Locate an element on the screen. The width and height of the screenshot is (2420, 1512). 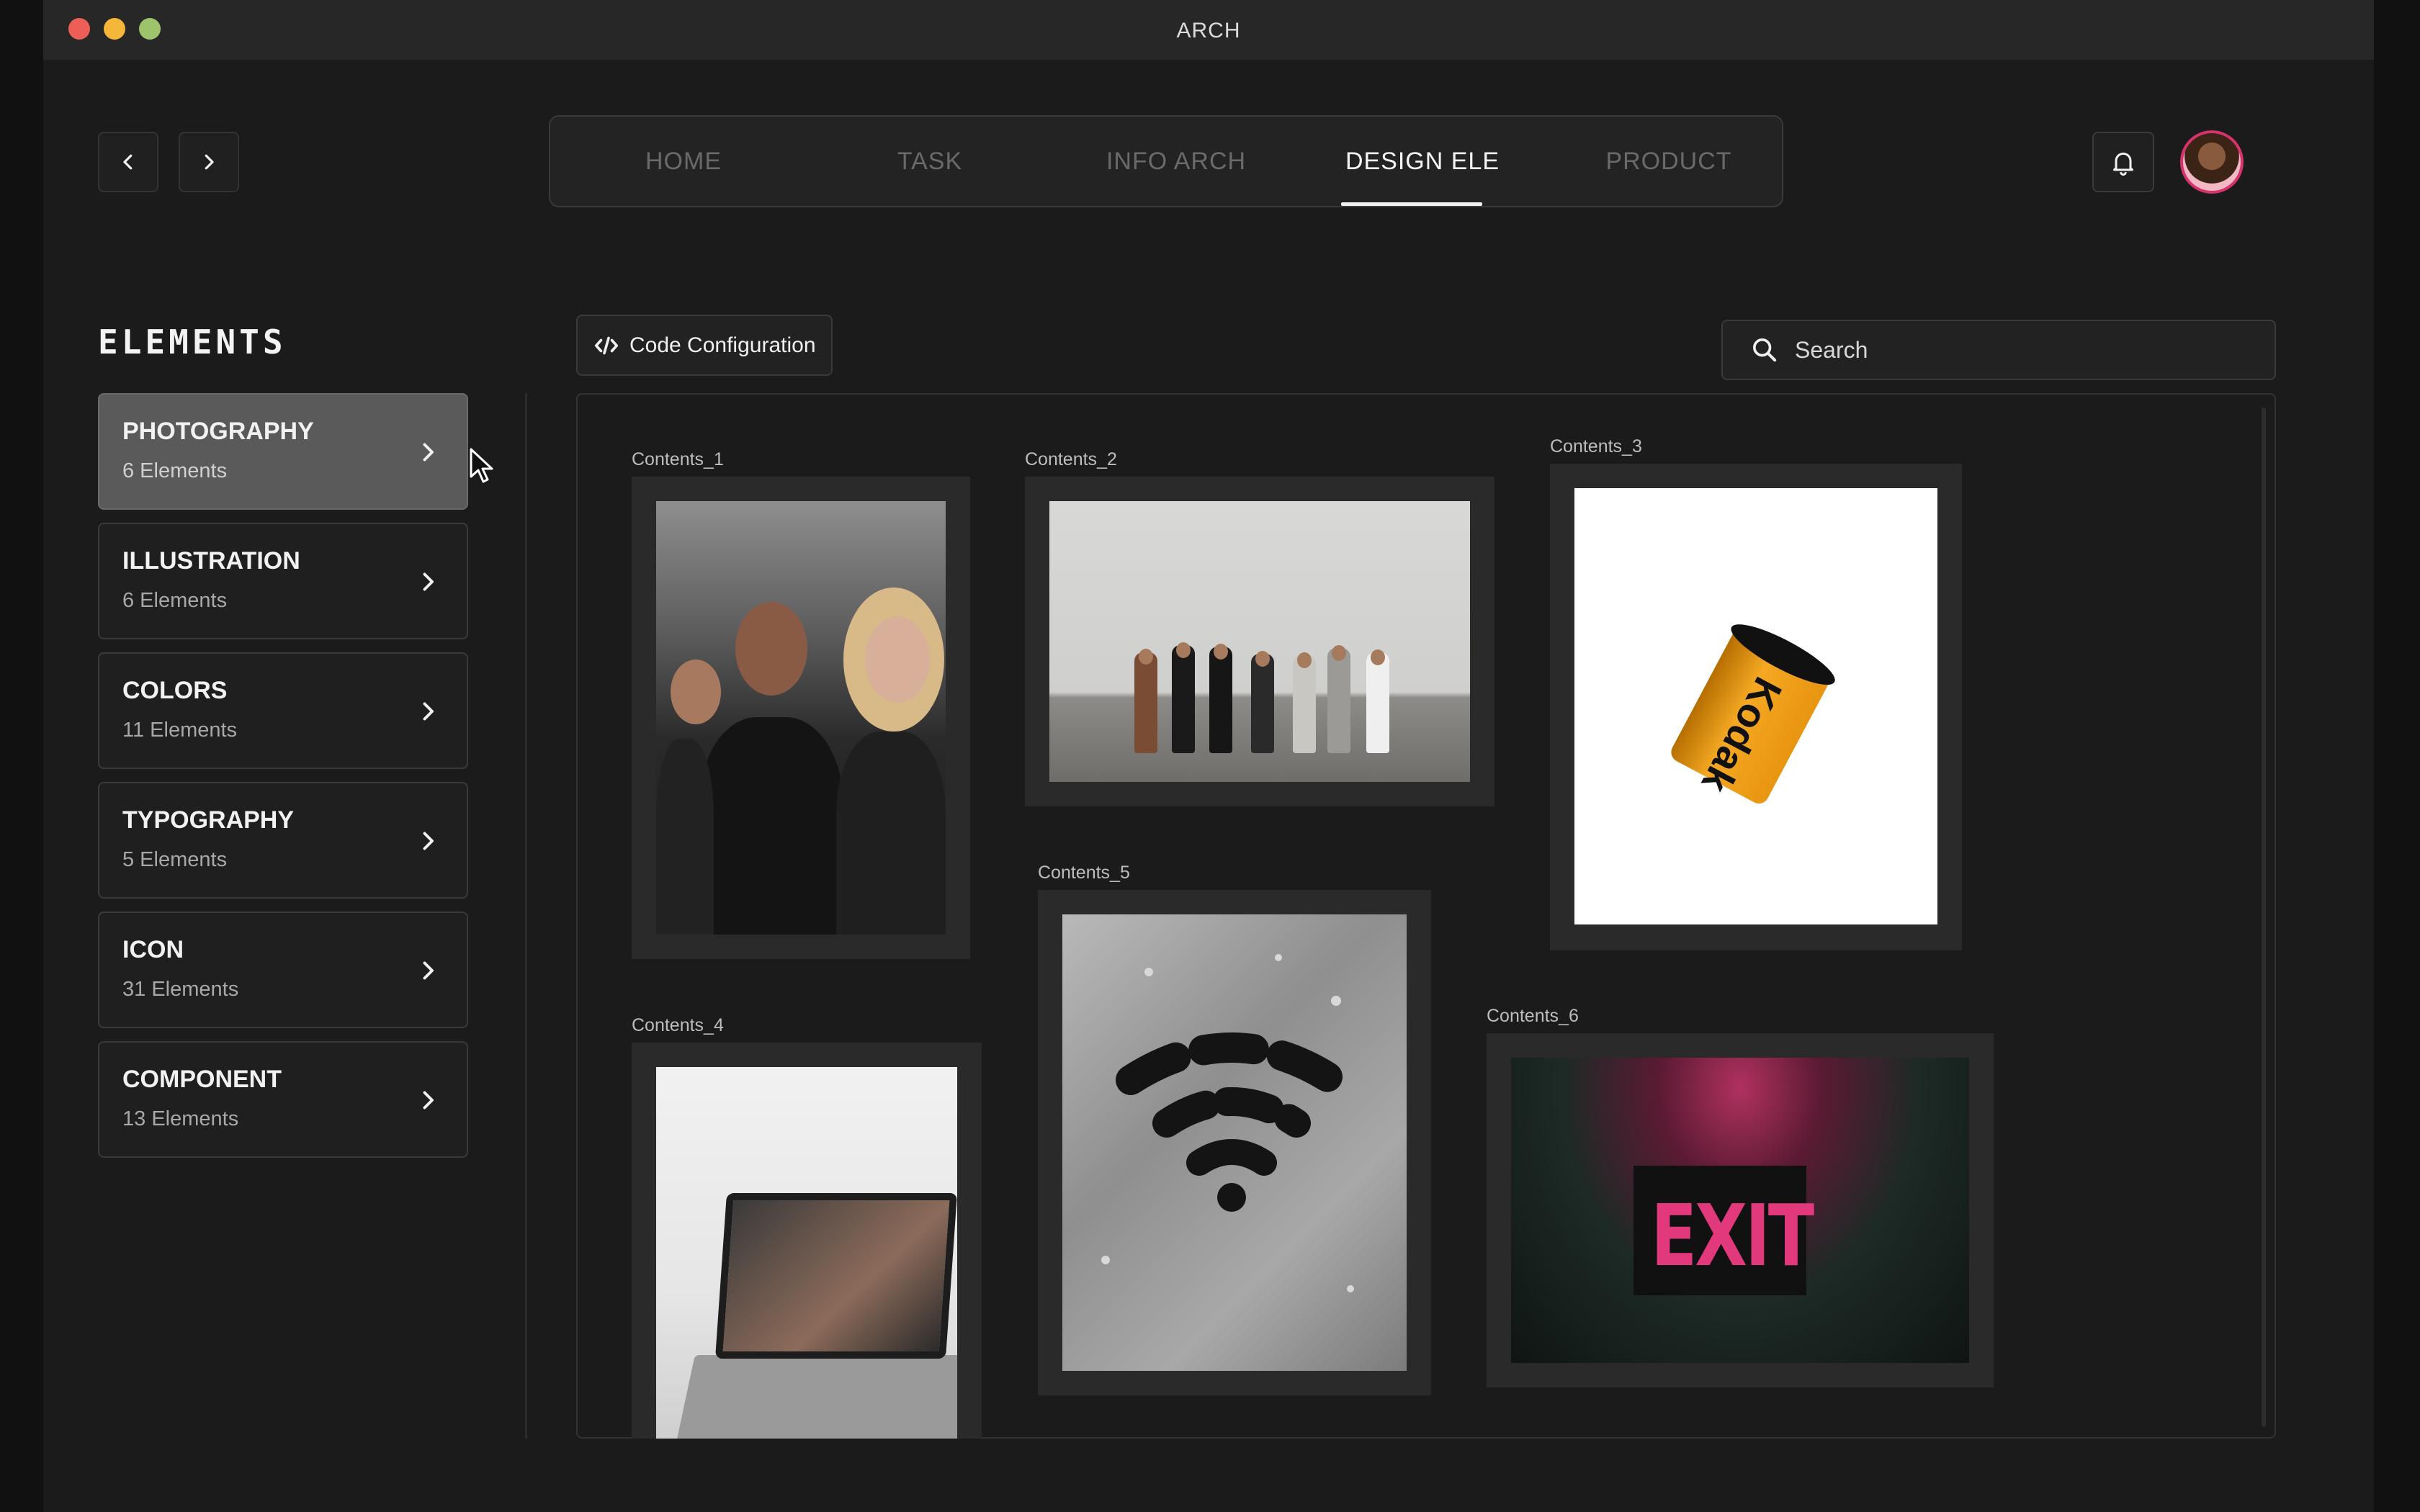
sidebar-title: ELEMENTS is located at coordinates (192, 342).